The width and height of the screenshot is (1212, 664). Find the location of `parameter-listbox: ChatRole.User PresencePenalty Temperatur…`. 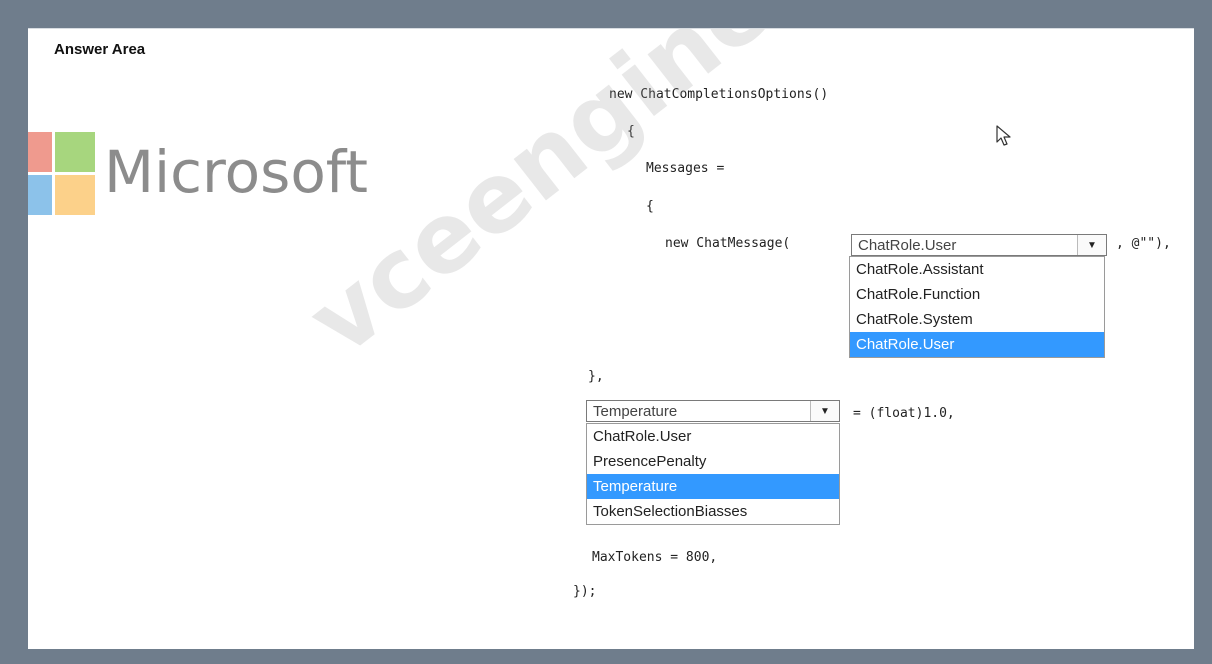

parameter-listbox: ChatRole.User PresencePenalty Temperatur… is located at coordinates (713, 474).